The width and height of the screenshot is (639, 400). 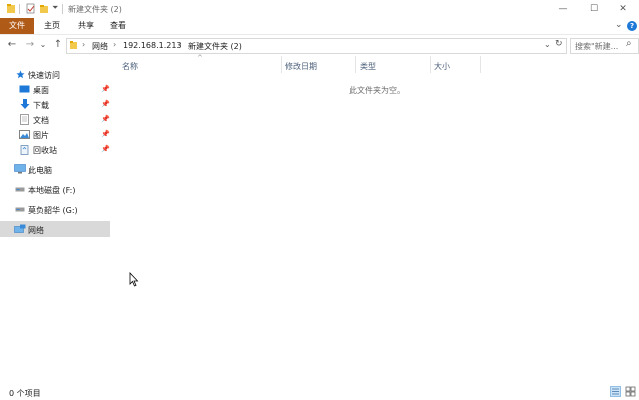 What do you see at coordinates (24, 119) in the screenshot?
I see `document-icon` at bounding box center [24, 119].